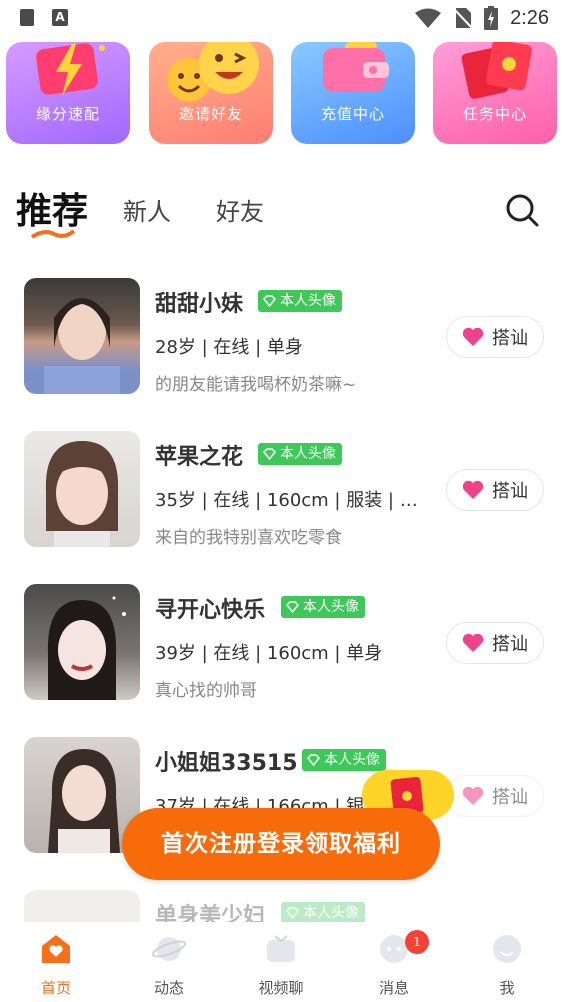  I want to click on register-promo-button: 首次注册登录领取福利, so click(281, 844).